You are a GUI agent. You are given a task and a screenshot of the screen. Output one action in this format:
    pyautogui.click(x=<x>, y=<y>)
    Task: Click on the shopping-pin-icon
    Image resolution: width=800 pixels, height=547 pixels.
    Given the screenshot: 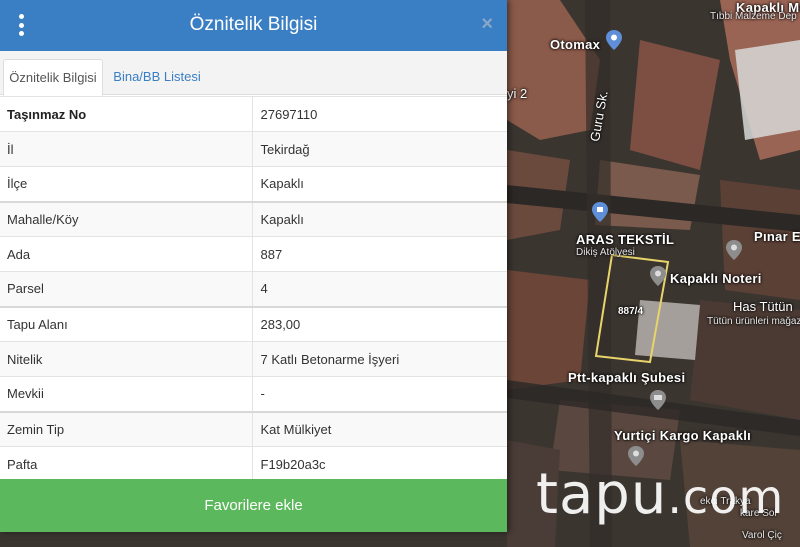 What is the action you would take?
    pyautogui.click(x=600, y=212)
    